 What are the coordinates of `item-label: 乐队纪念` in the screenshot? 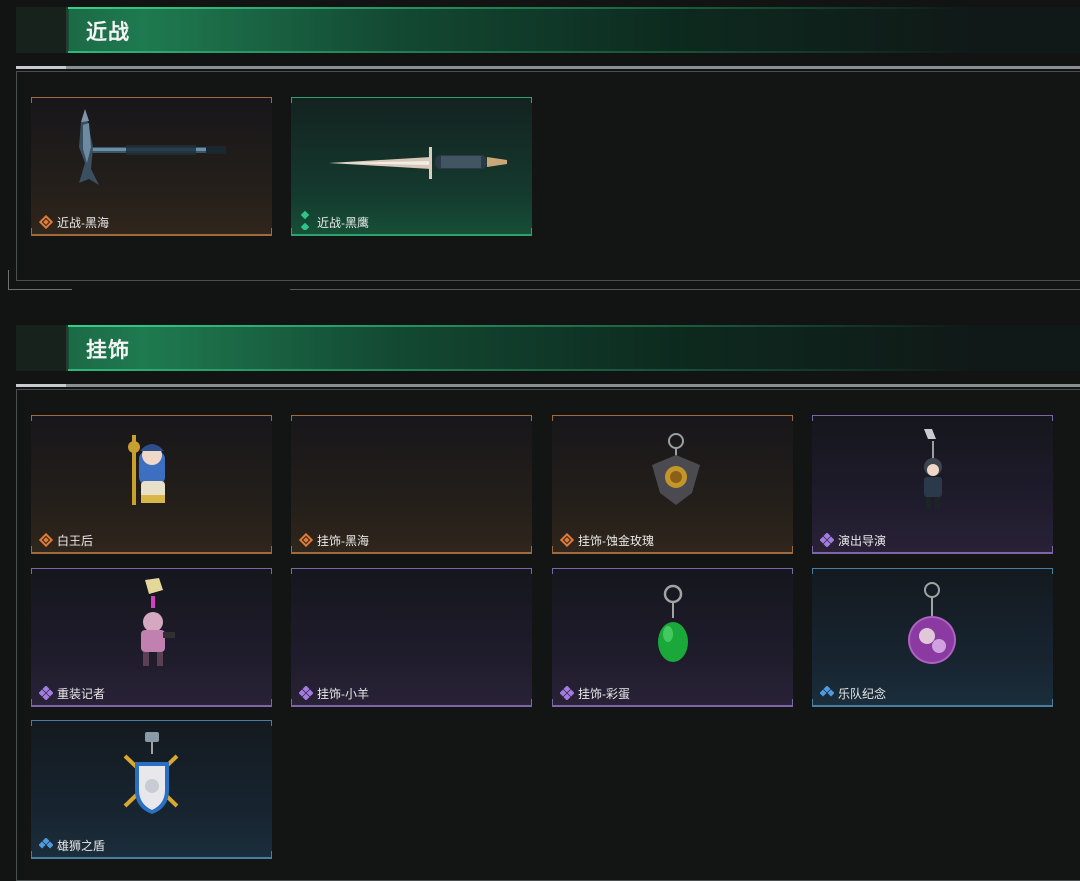 It's located at (862, 694).